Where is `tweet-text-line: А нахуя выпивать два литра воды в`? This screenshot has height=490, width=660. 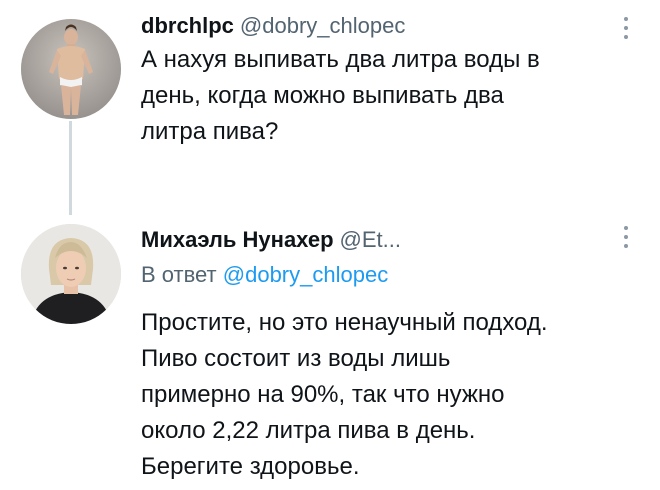 tweet-text-line: А нахуя выпивать два литра воды в is located at coordinates (340, 59).